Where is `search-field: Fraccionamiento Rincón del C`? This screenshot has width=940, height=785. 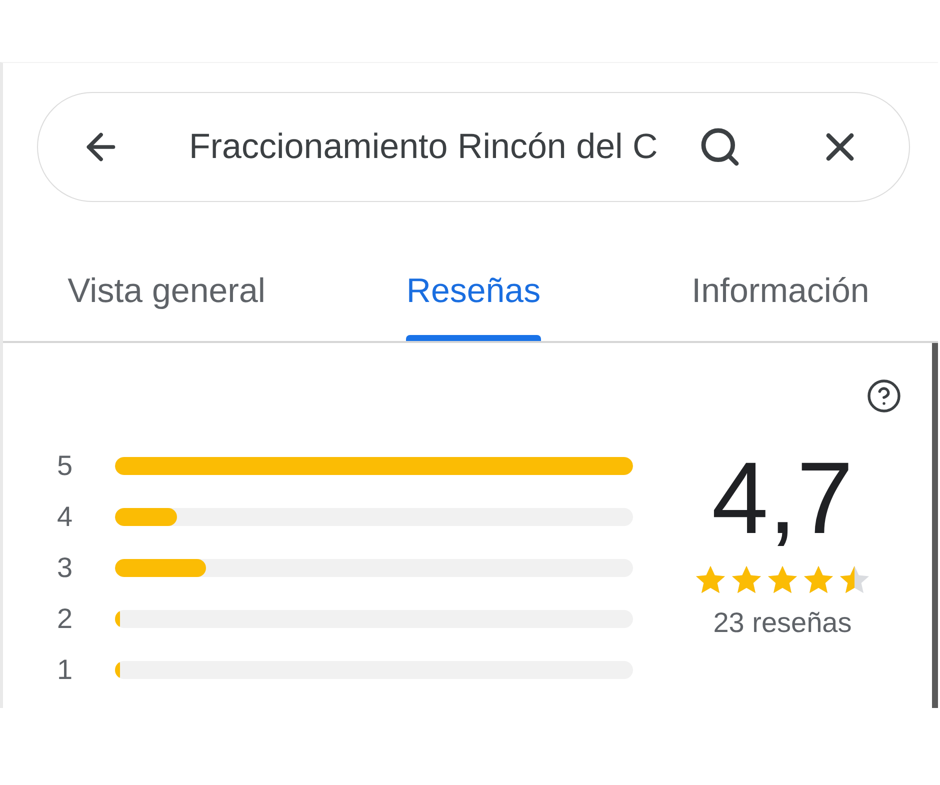 search-field: Fraccionamiento Rincón del C is located at coordinates (438, 147).